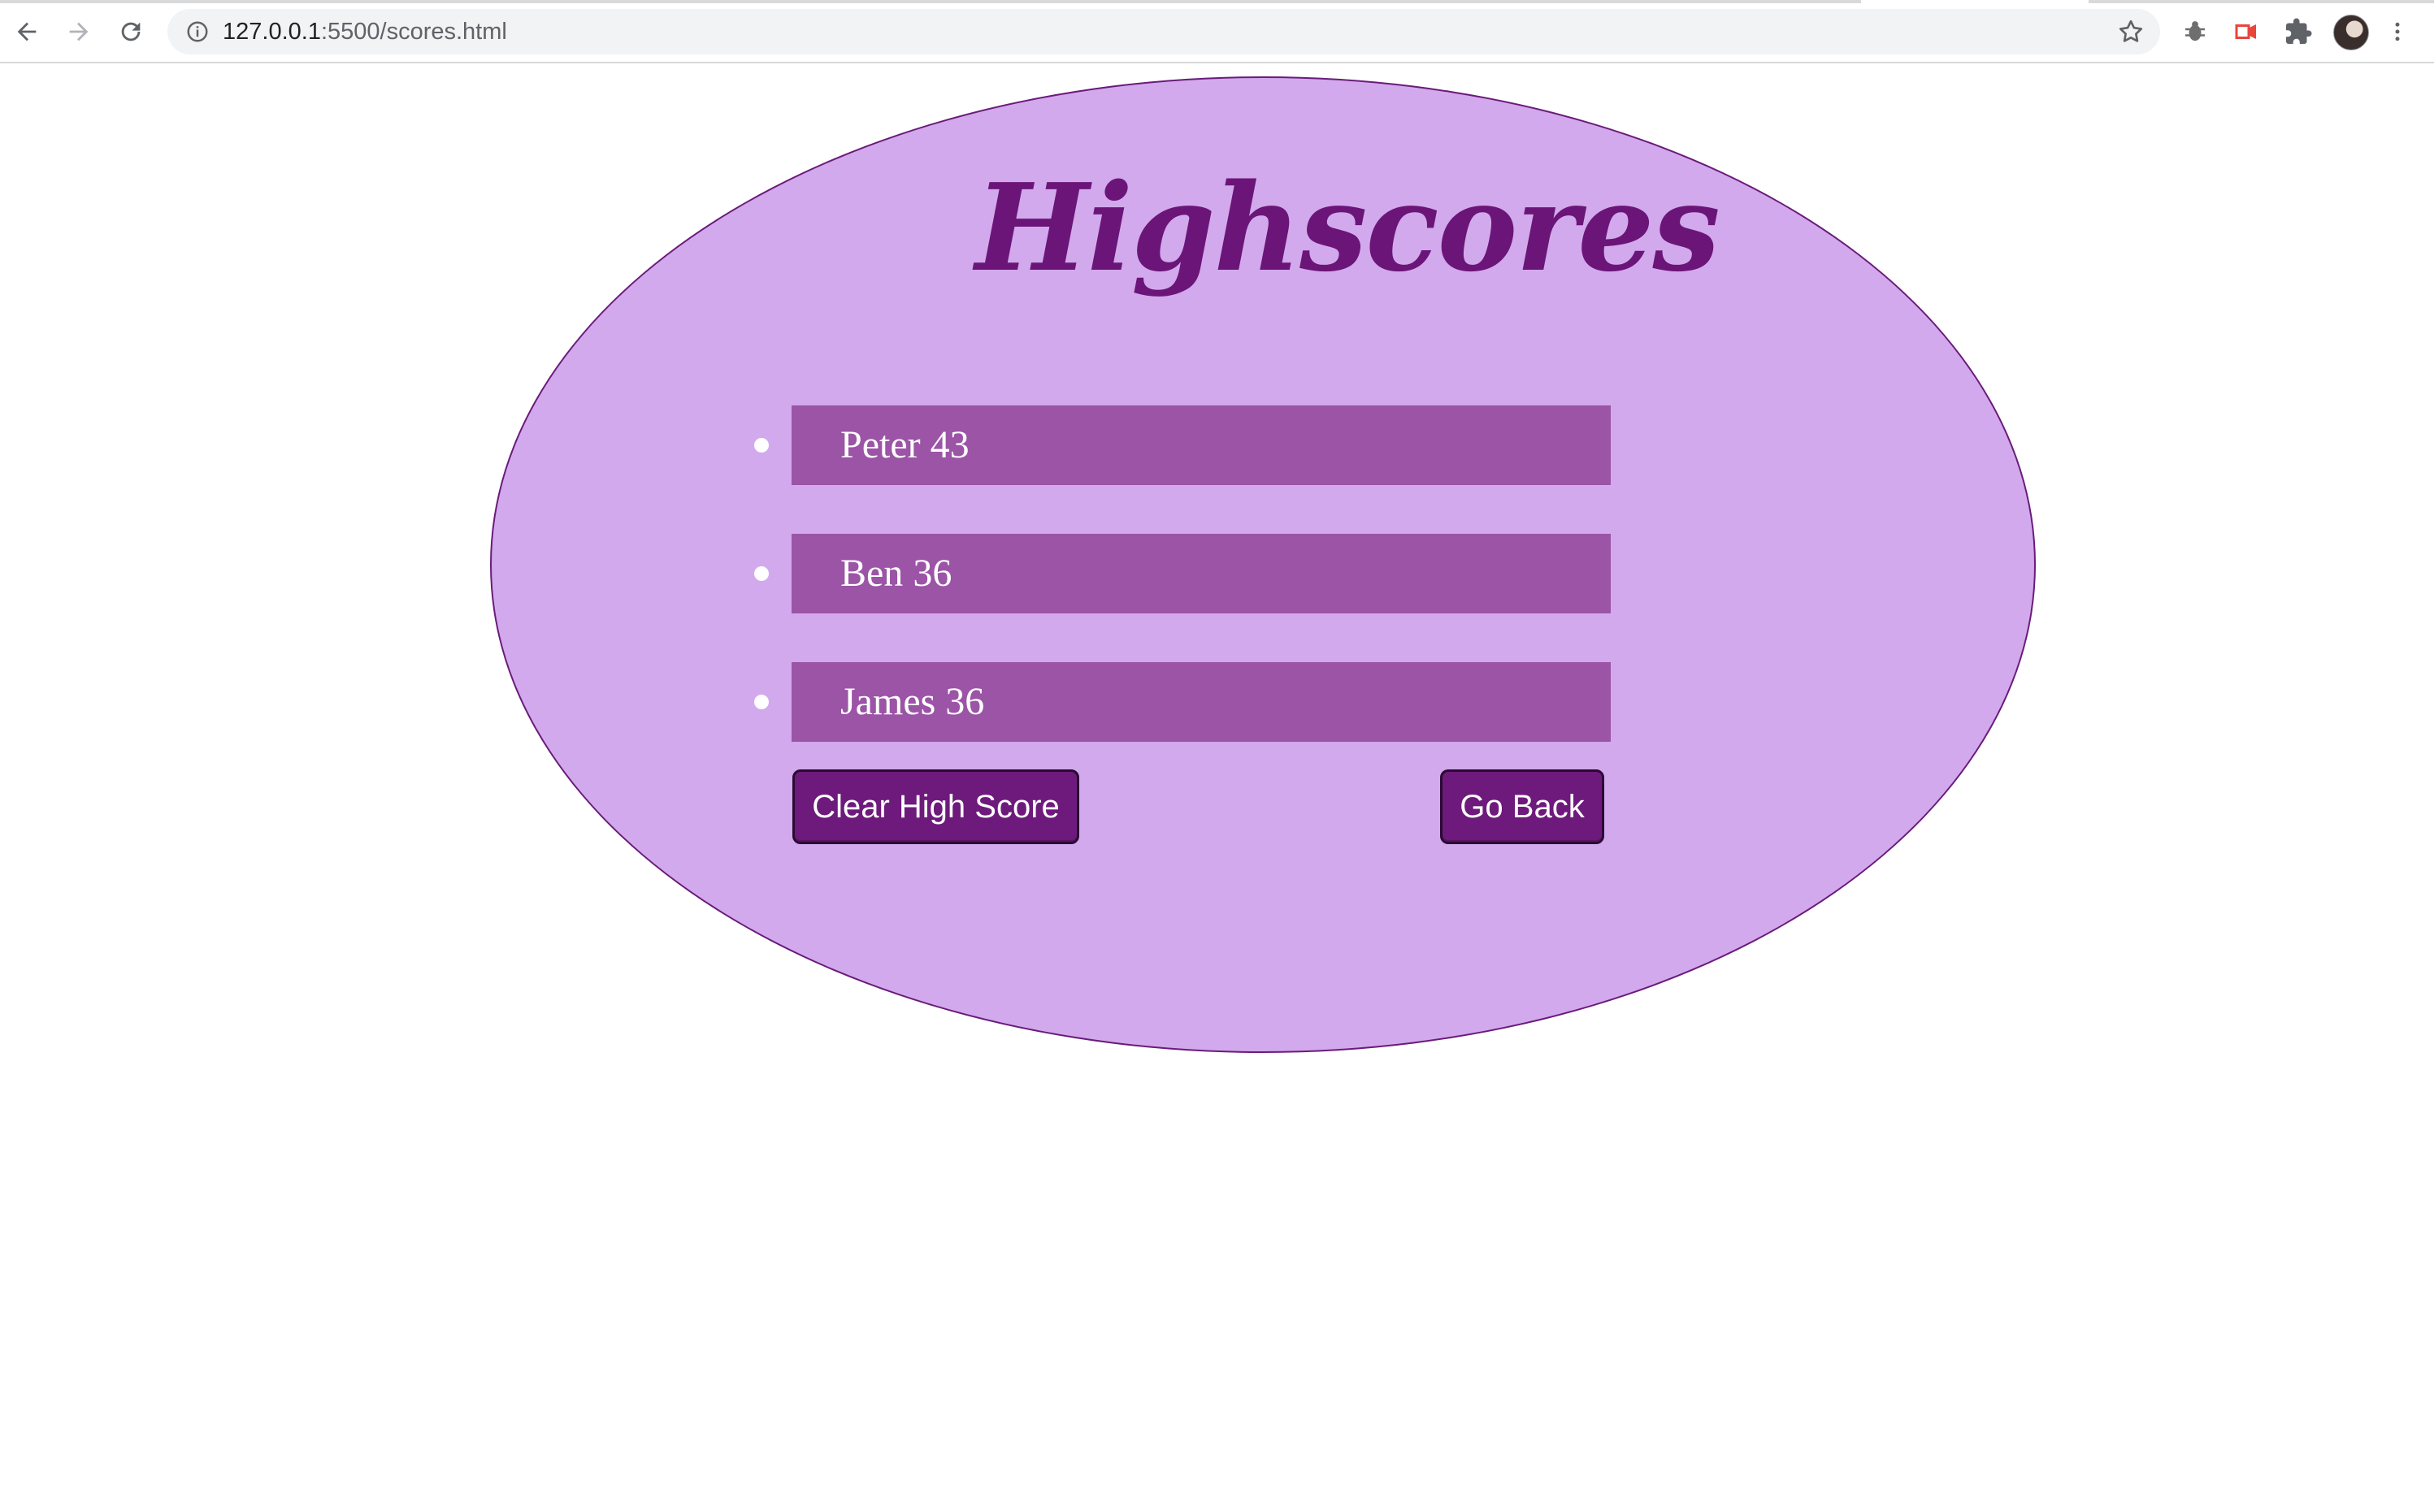  I want to click on forward-button, so click(79, 32).